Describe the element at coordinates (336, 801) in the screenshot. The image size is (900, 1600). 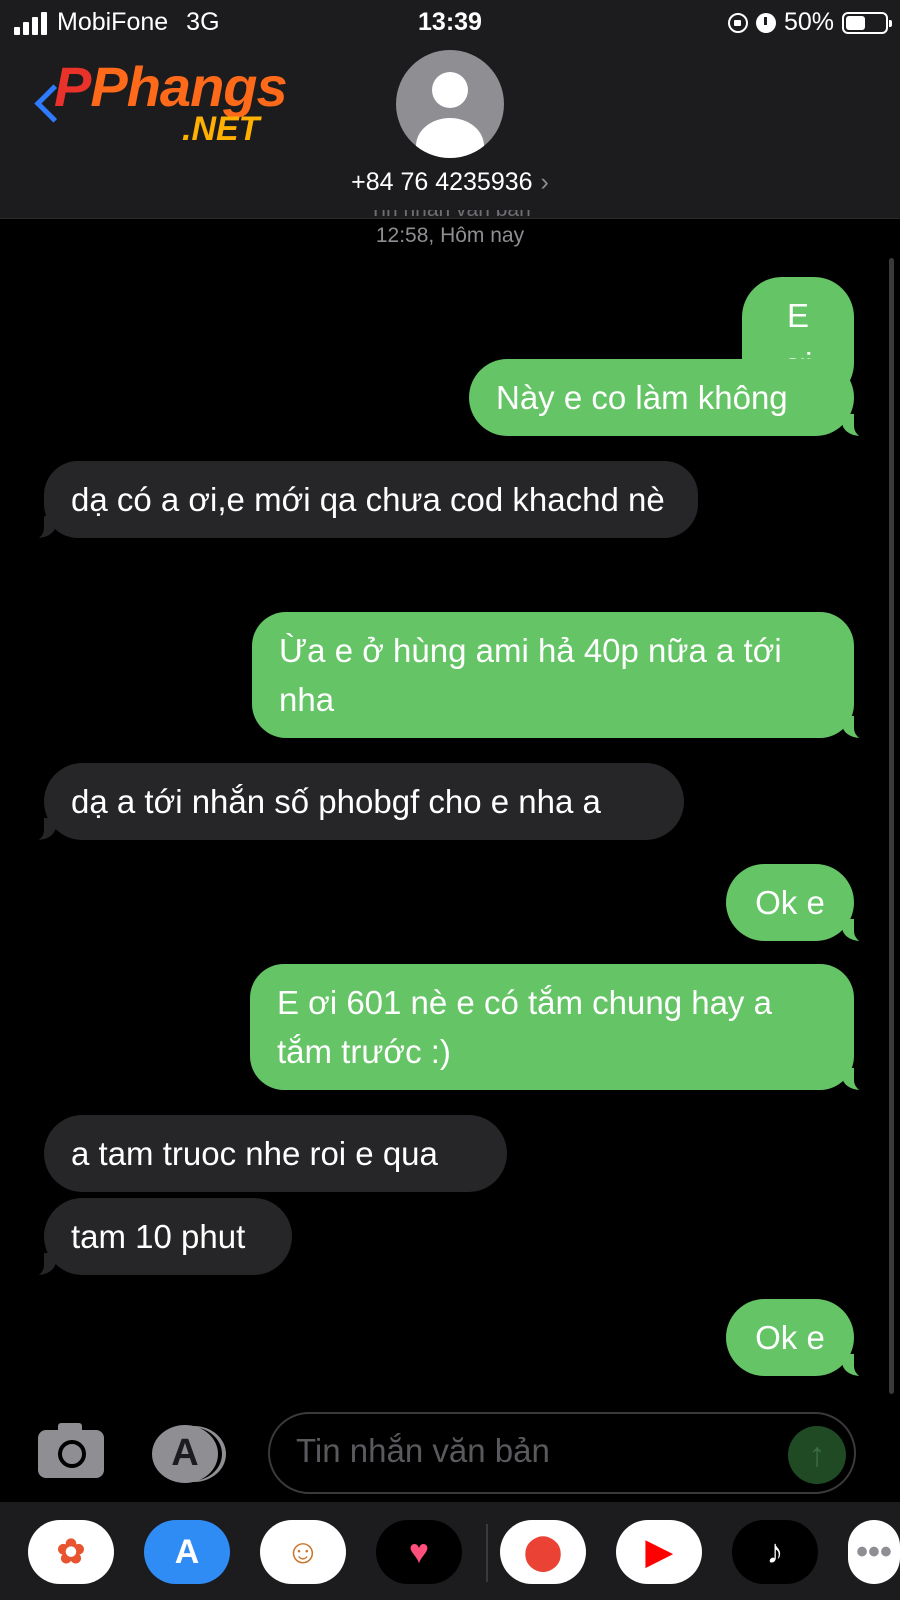
I see `message-text: dạ a tới nhắn số phobgf cho e nha a` at that location.